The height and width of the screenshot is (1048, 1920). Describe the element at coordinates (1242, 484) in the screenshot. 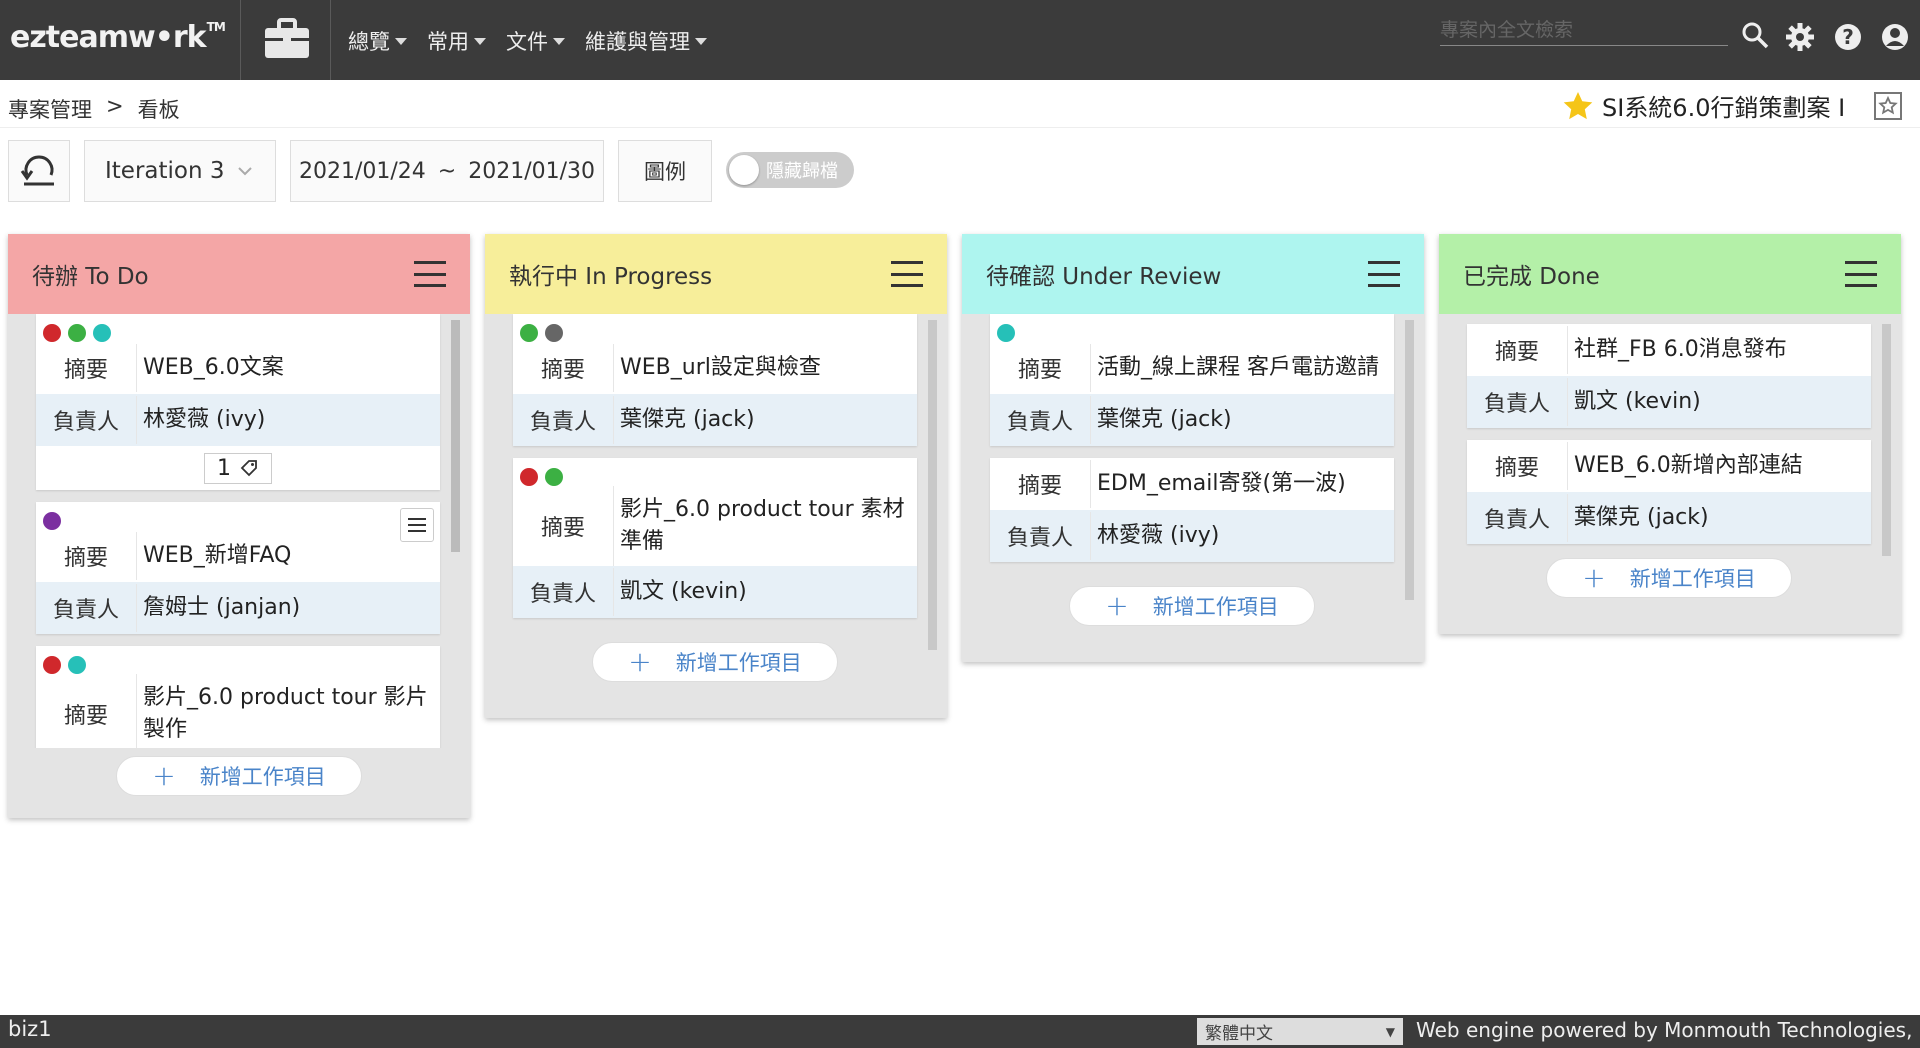

I see `summary-value: EDM_email寄發(第一波)` at that location.